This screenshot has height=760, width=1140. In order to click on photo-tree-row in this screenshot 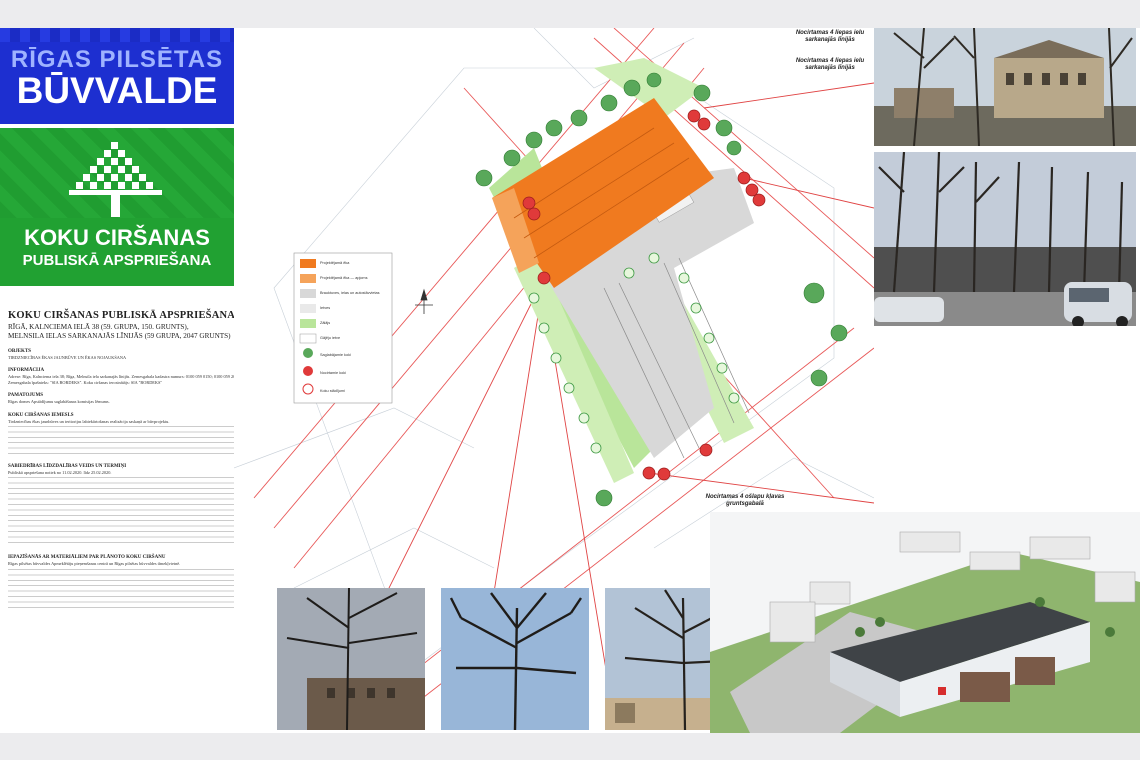, I will do `click(1005, 239)`.